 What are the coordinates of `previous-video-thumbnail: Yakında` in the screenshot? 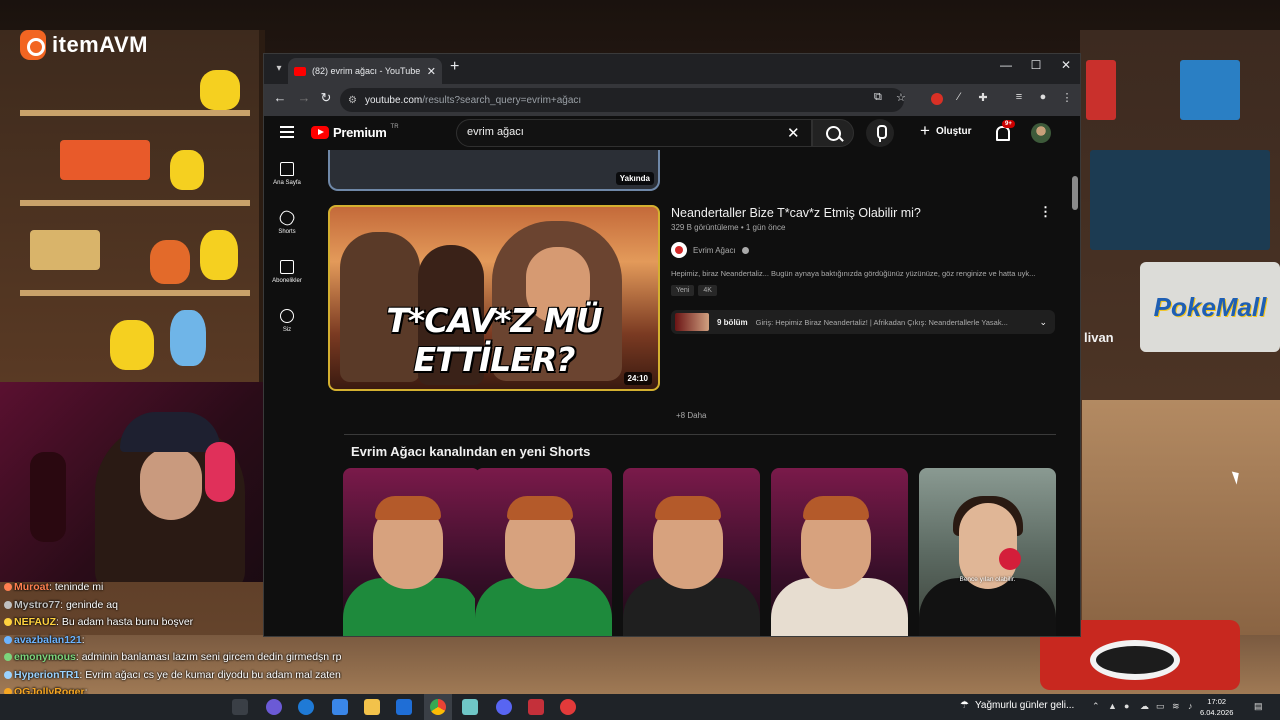 It's located at (494, 170).